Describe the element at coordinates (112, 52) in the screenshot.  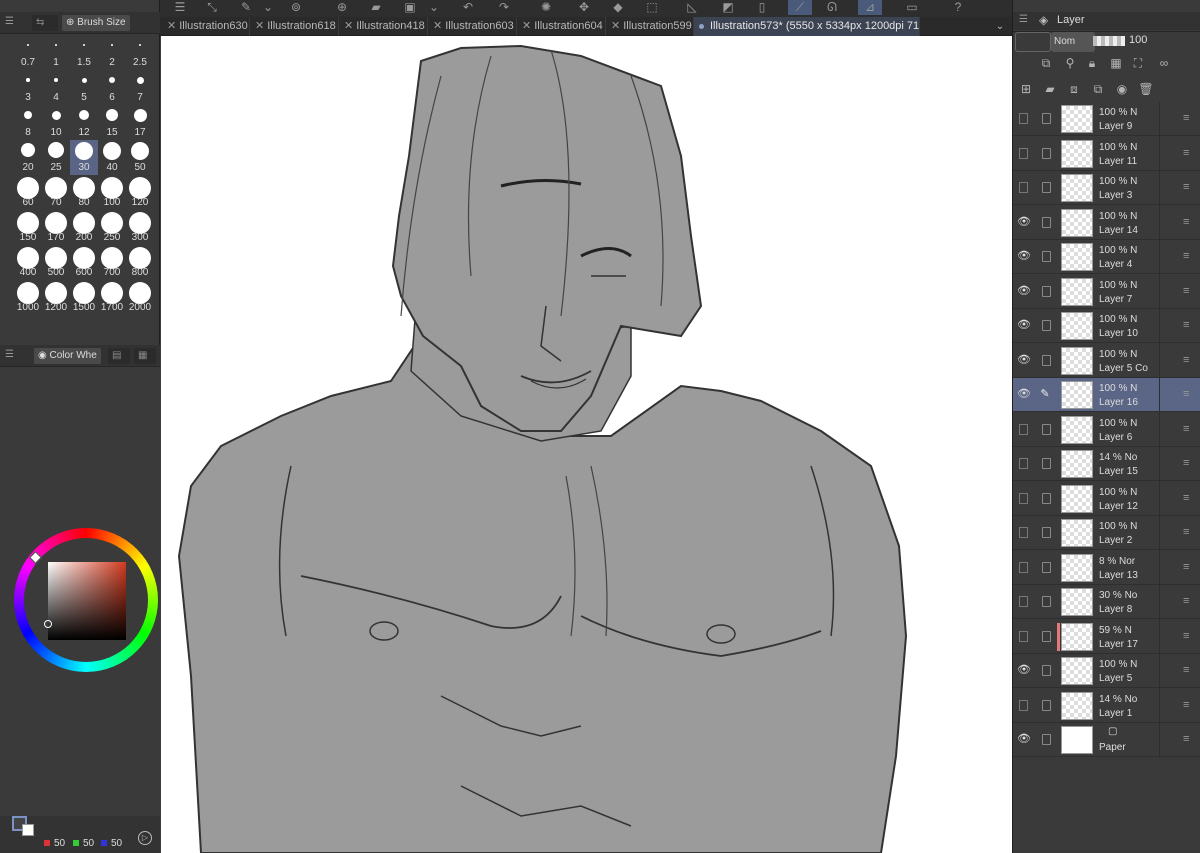
I see `brush-size-2: 2` at that location.